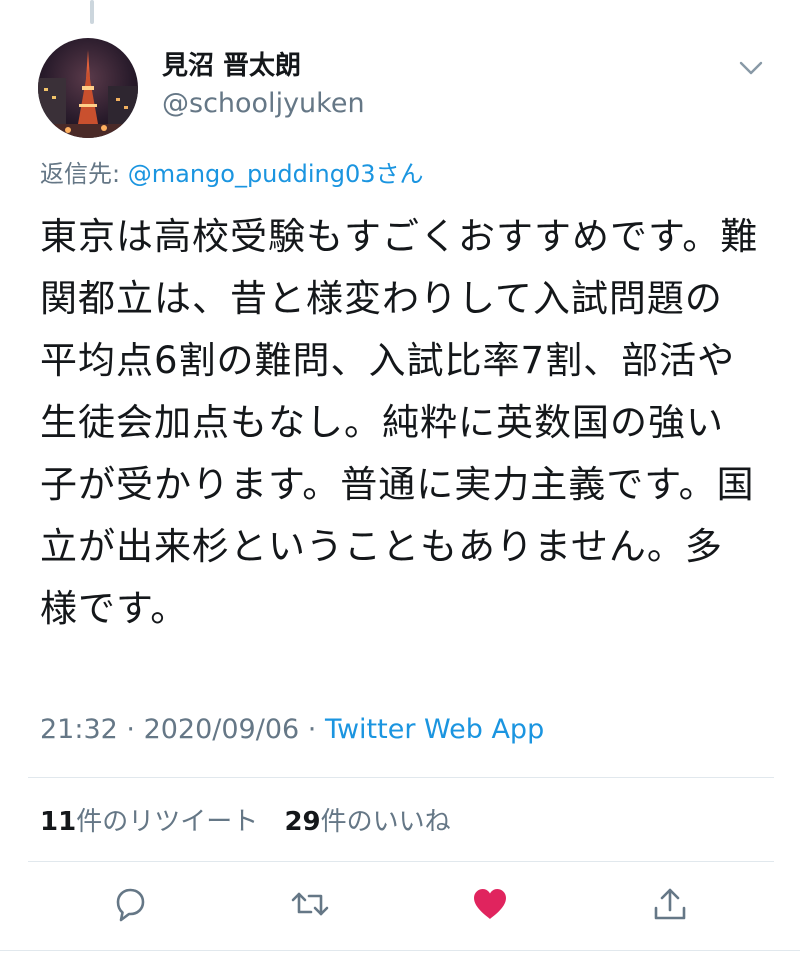  I want to click on tweet-source-link: Twitter Web App, so click(434, 729).